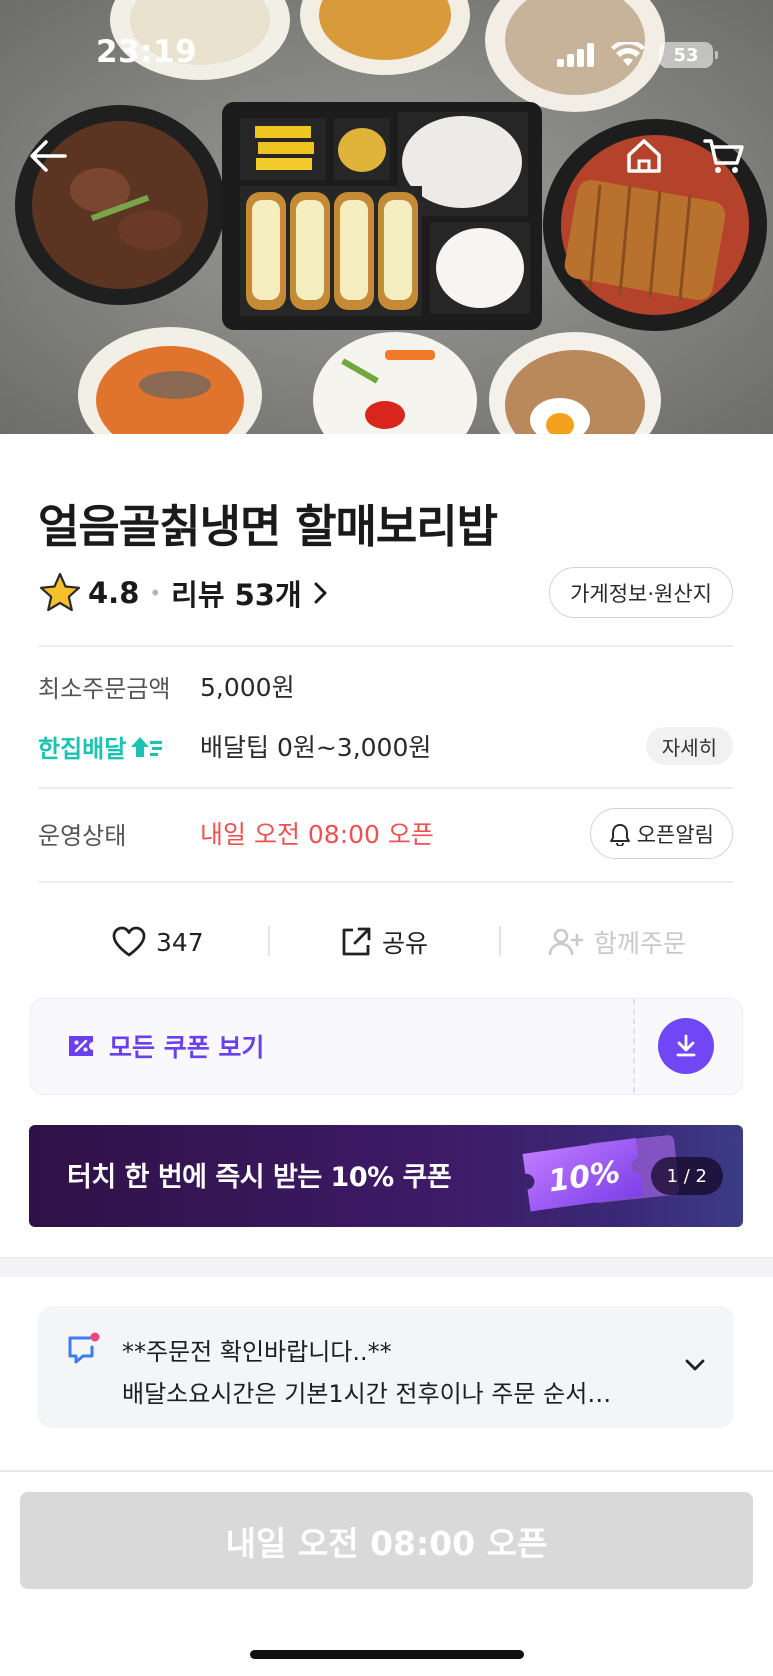 The height and width of the screenshot is (1676, 773). Describe the element at coordinates (247, 687) in the screenshot. I see `min-order-value: 5,000원` at that location.